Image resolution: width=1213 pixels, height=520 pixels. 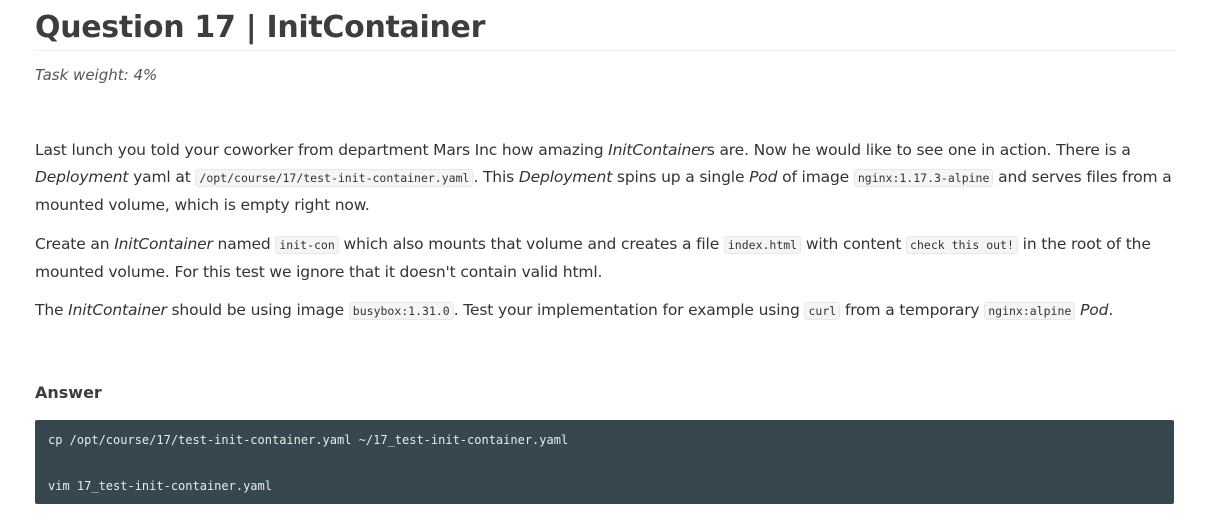 What do you see at coordinates (815, 177) in the screenshot?
I see `text: of image` at bounding box center [815, 177].